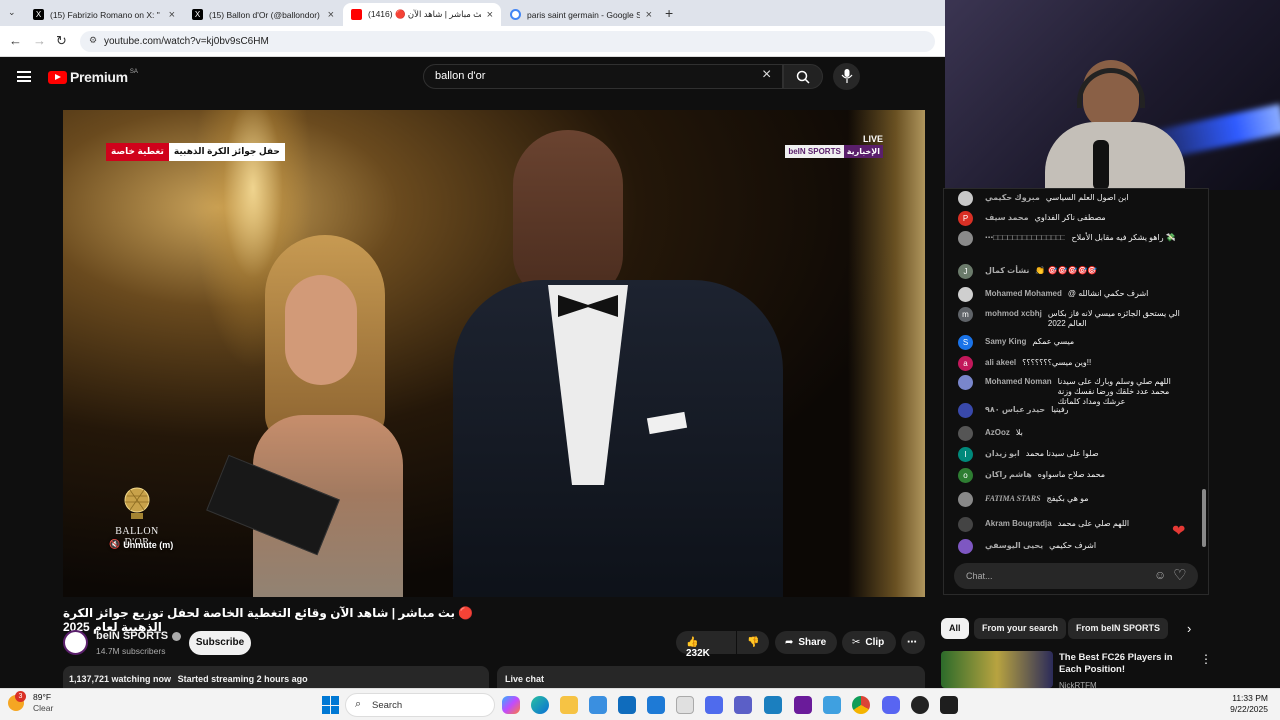  Describe the element at coordinates (1013, 313) in the screenshot. I see `chat-author: mohmod xcbhj` at that location.